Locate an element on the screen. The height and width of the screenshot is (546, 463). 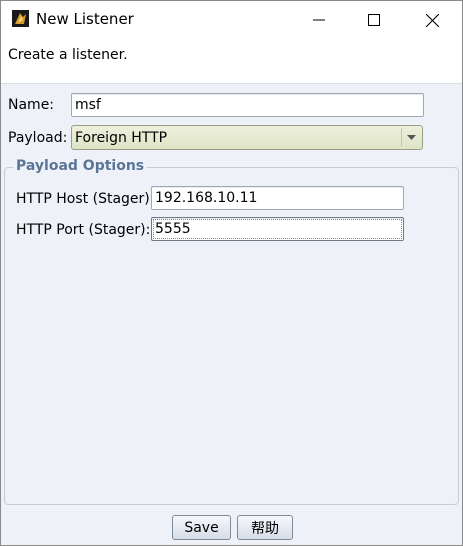
description-text: Create a listener. is located at coordinates (68, 55).